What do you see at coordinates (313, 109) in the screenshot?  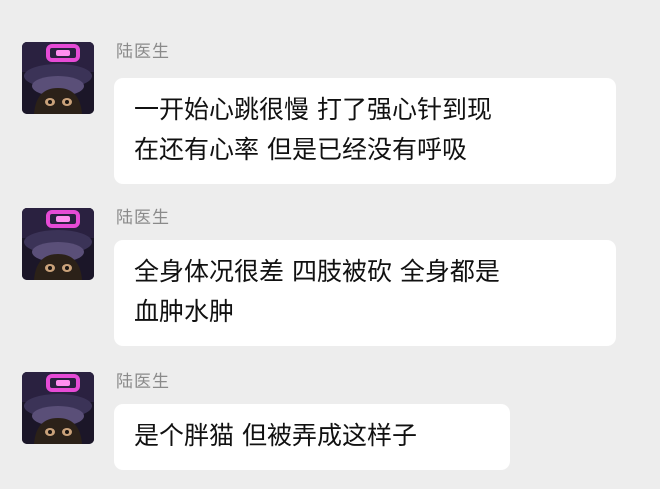 I see `message-text-line: 一开始心跳很慢 打了强心针到现` at bounding box center [313, 109].